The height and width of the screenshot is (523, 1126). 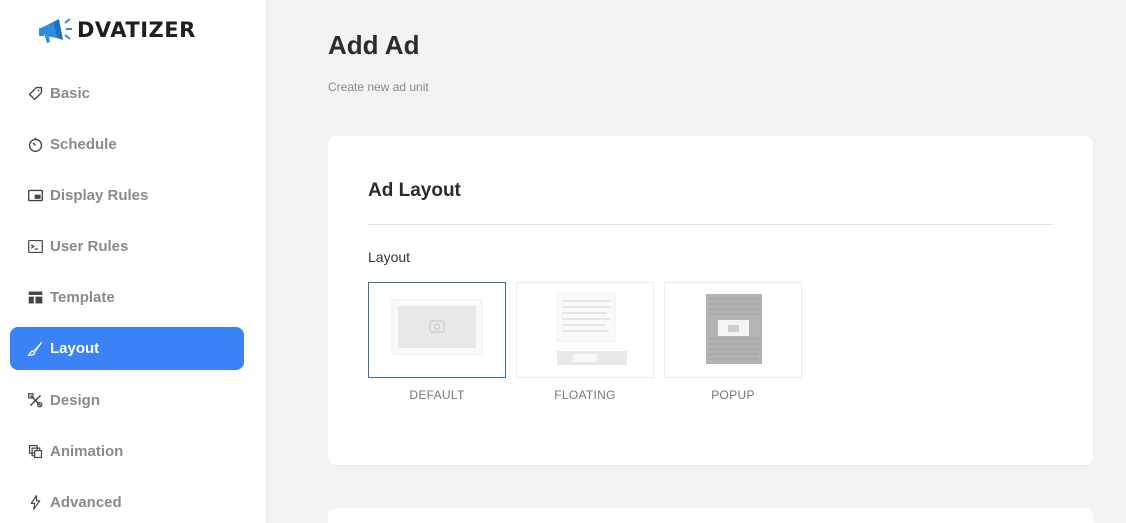 I want to click on sidebar-item-advanced: Advanced, so click(x=127, y=502).